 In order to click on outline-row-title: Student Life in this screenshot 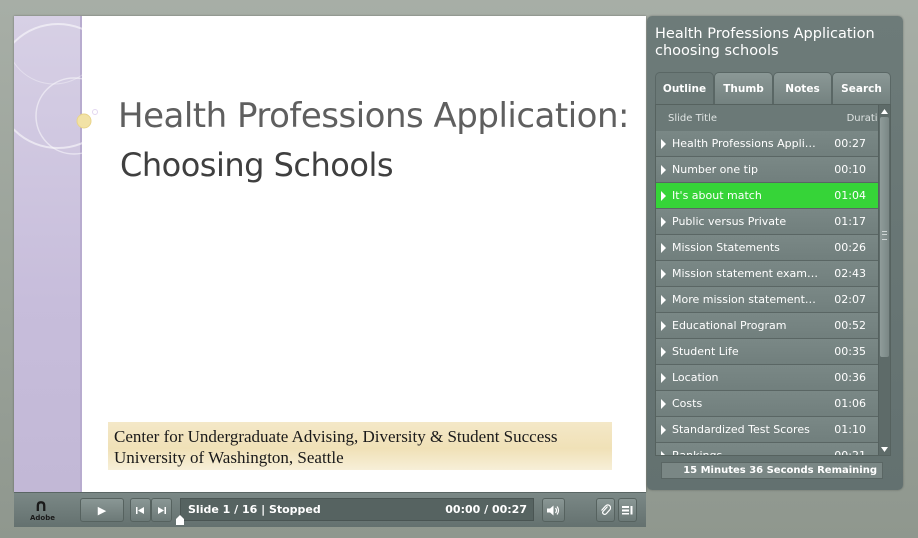, I will do `click(705, 351)`.